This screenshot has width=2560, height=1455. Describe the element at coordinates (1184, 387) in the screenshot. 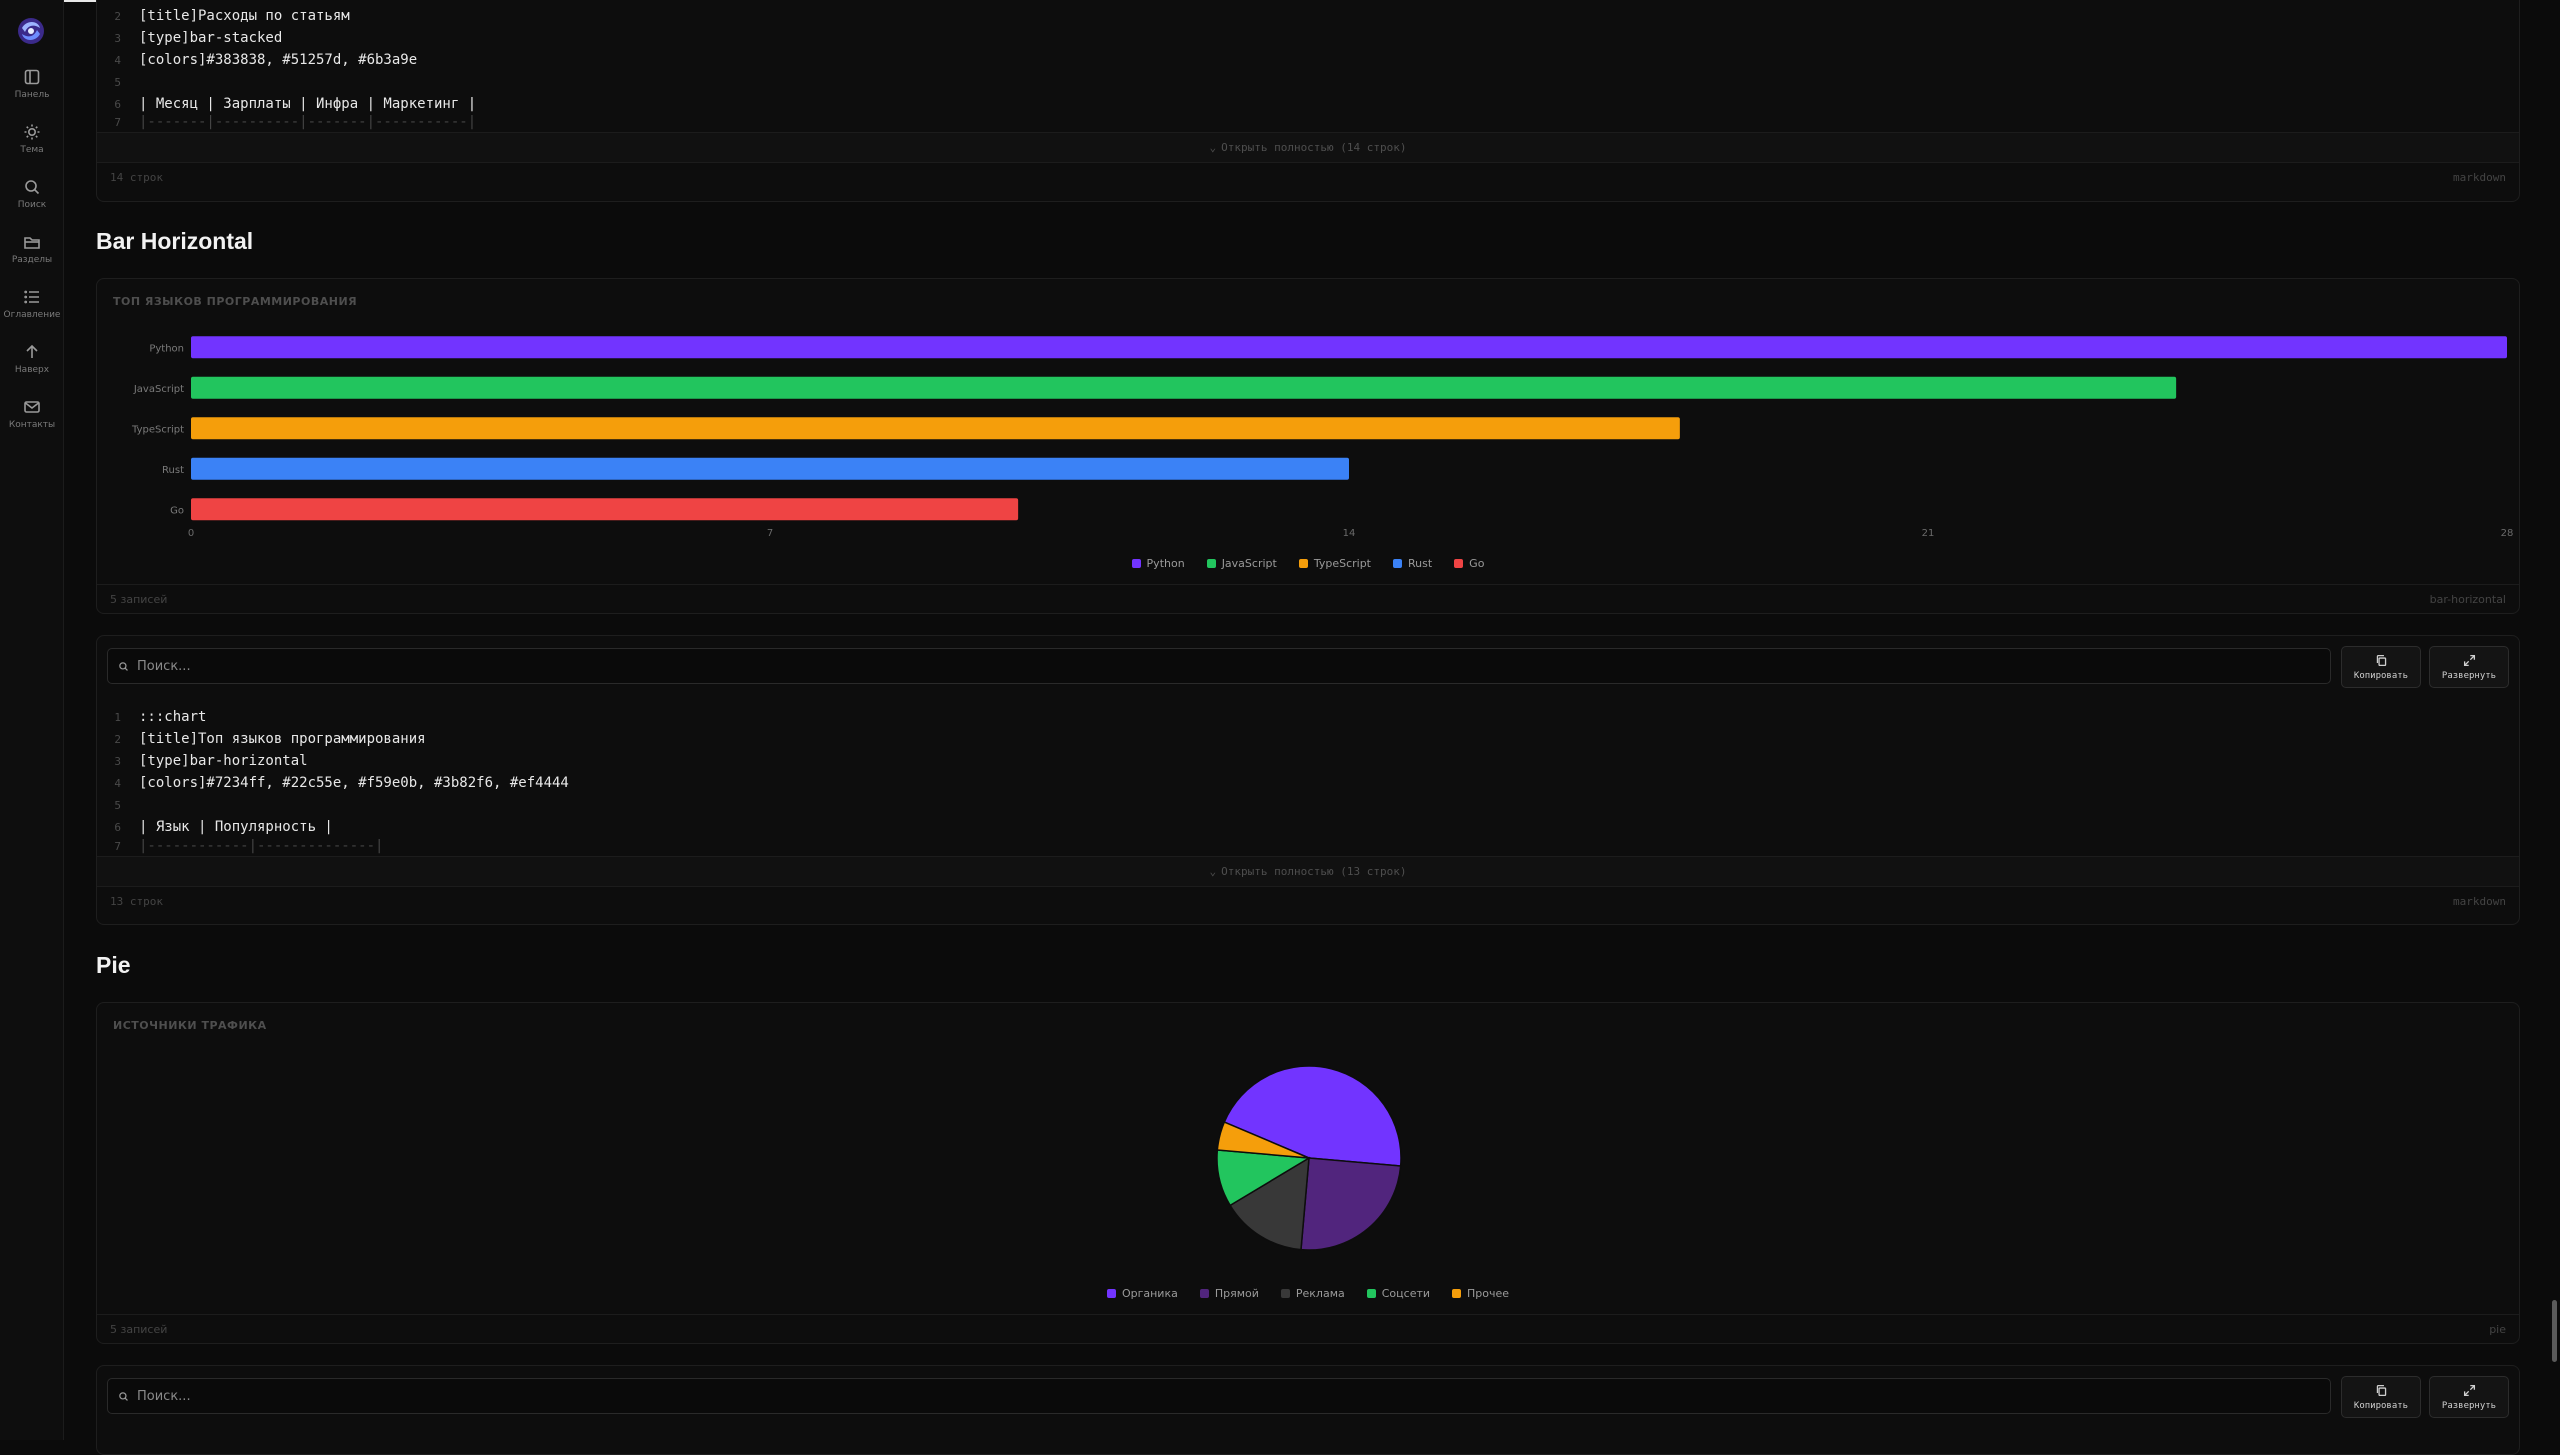

I see `bar-javascript` at that location.